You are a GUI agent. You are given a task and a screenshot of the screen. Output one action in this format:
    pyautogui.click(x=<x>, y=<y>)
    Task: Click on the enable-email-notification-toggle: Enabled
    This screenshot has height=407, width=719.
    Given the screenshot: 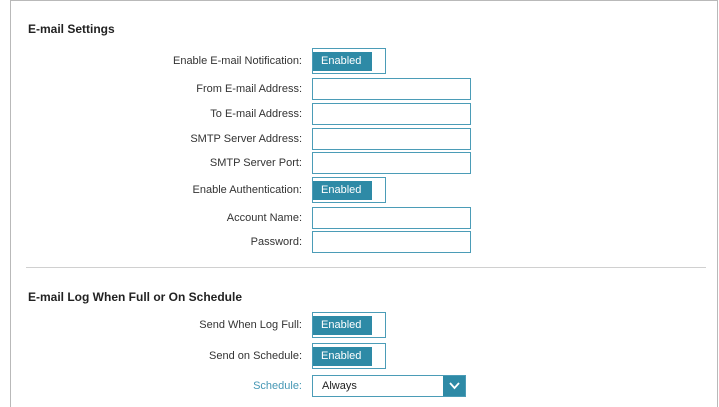 What is the action you would take?
    pyautogui.click(x=349, y=61)
    